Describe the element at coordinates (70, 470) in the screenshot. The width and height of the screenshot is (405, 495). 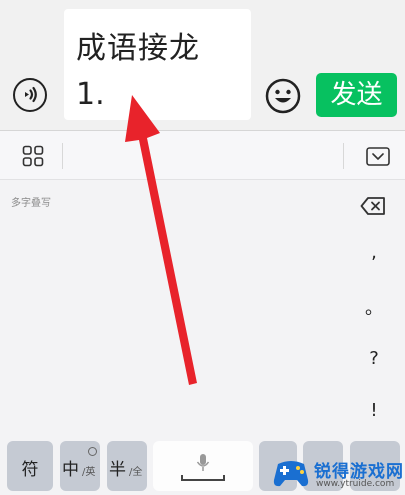
I see `chinese-label: 中` at that location.